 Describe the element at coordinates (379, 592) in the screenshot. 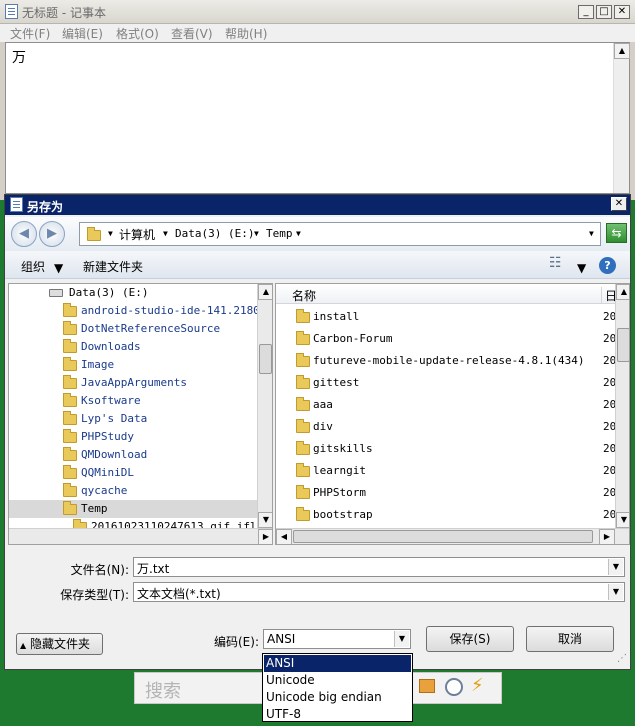

I see `filetype-select: 文本文档(*.txt) ▼` at that location.